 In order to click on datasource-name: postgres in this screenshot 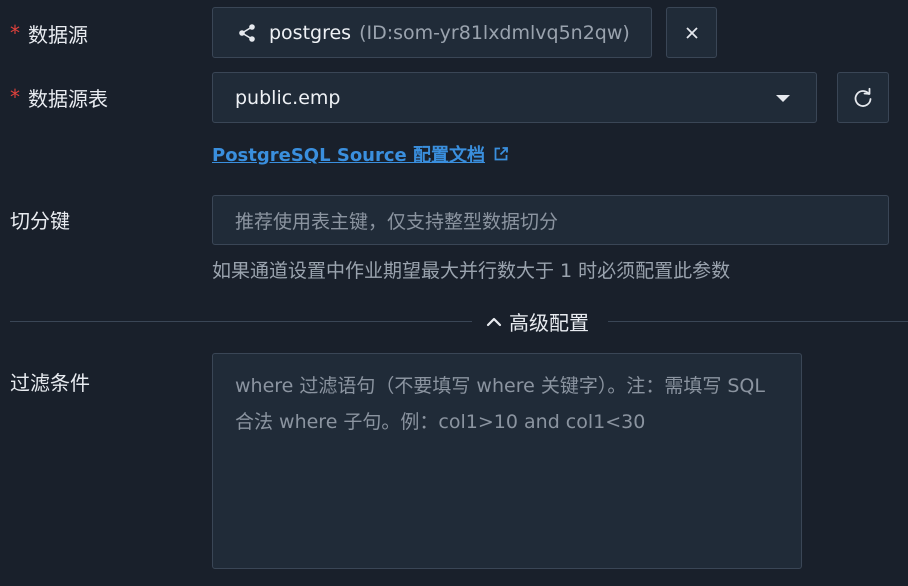, I will do `click(310, 32)`.